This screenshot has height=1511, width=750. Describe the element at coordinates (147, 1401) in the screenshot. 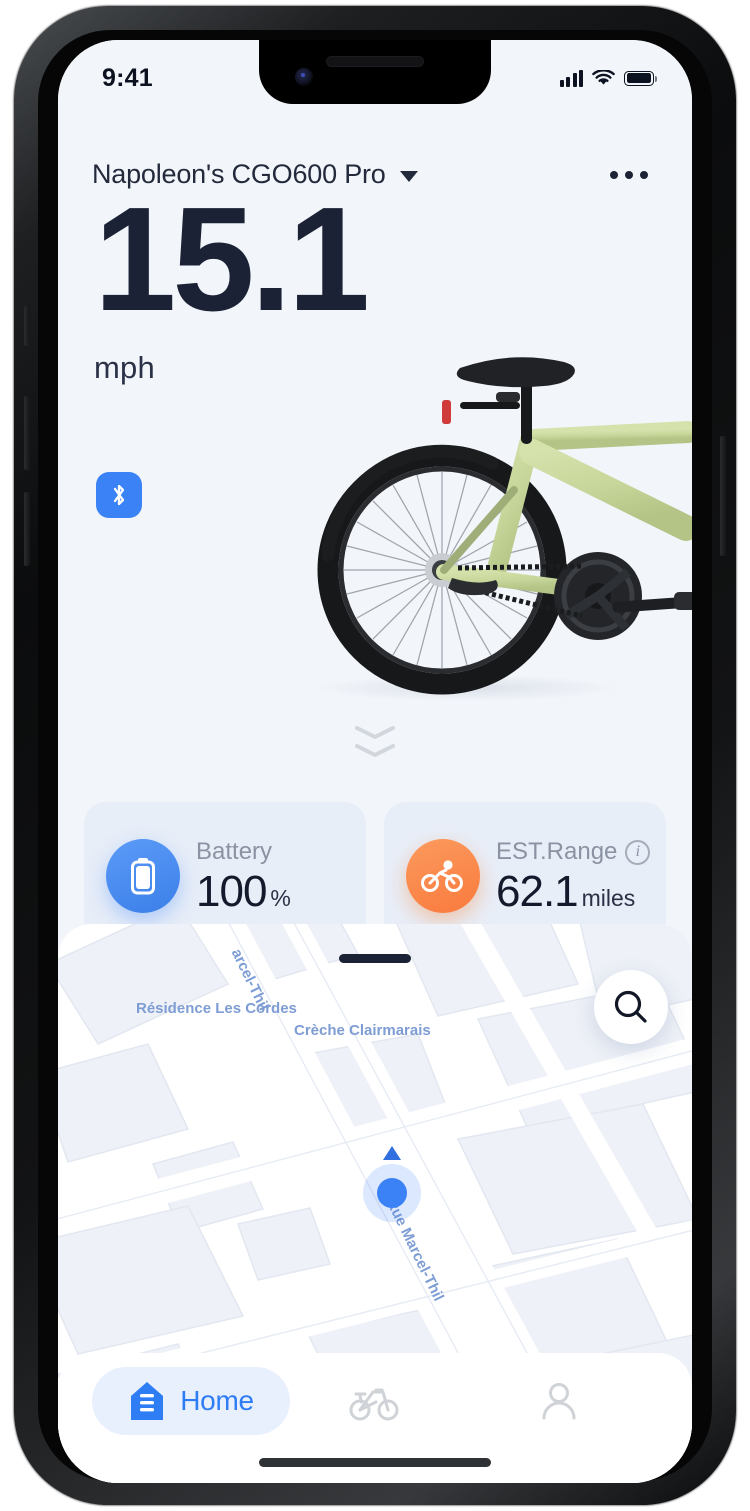

I see `home-icon` at that location.